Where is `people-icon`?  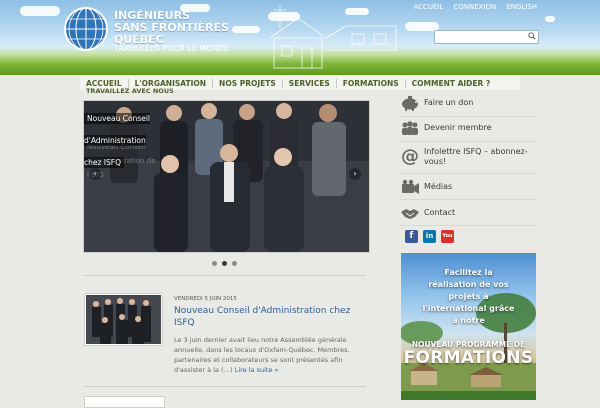
people-icon is located at coordinates (410, 128).